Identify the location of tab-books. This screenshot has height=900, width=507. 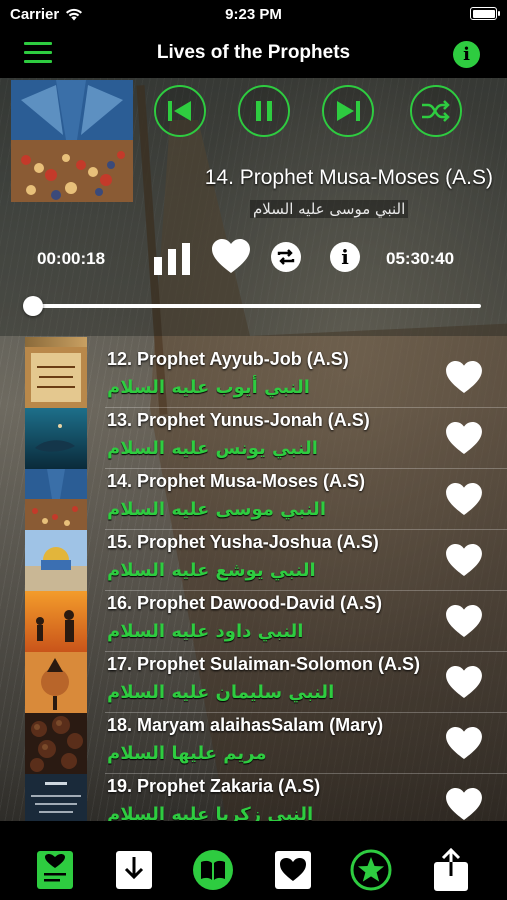
(213, 870).